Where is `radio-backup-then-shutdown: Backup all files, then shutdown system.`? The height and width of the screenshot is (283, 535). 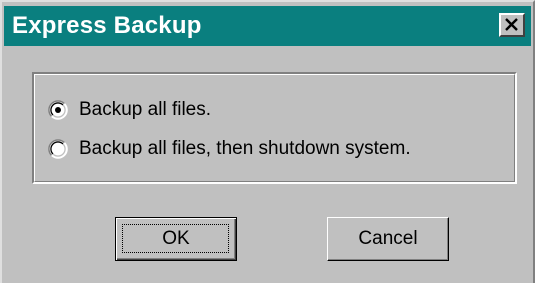
radio-backup-then-shutdown: Backup all files, then shutdown system. is located at coordinates (229, 149).